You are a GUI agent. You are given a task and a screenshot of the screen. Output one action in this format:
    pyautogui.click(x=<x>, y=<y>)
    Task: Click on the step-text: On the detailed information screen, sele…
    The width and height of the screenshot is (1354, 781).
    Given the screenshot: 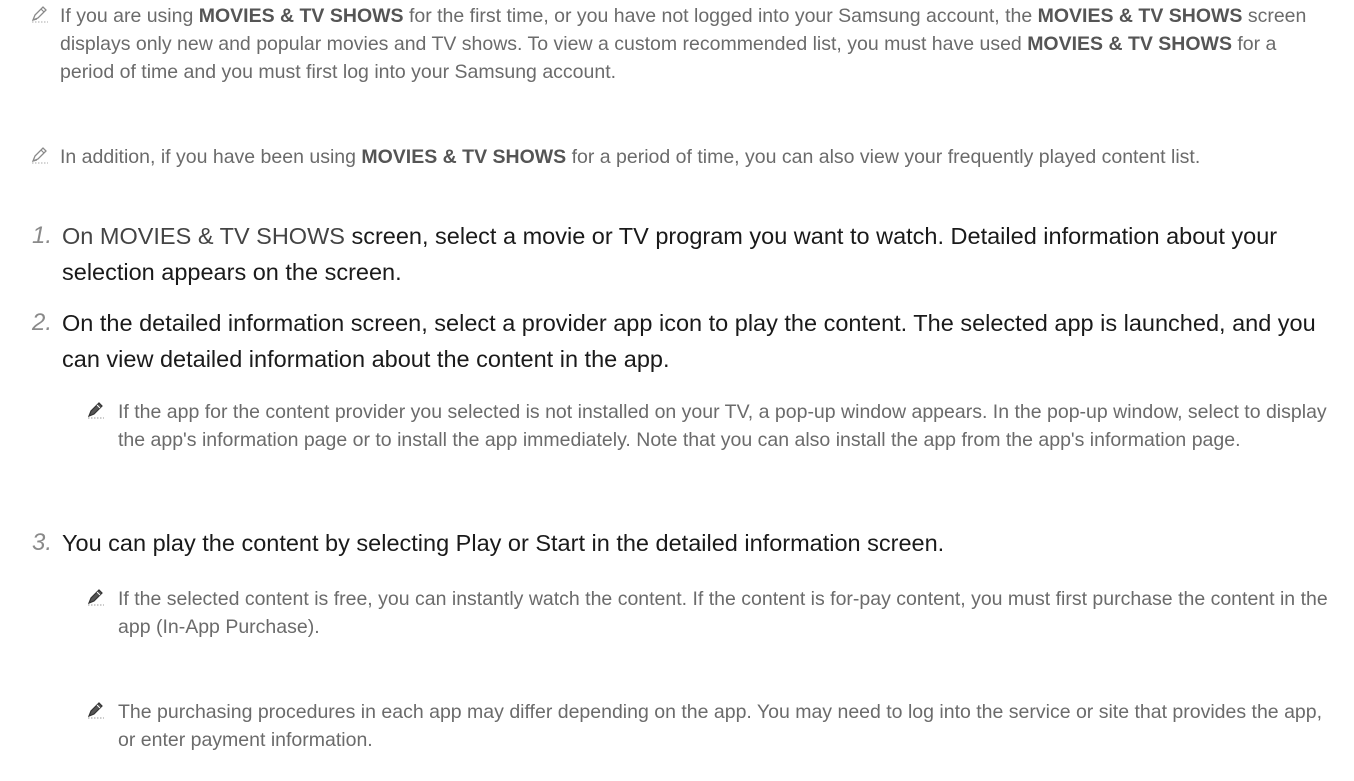 What is the action you would take?
    pyautogui.click(x=689, y=341)
    